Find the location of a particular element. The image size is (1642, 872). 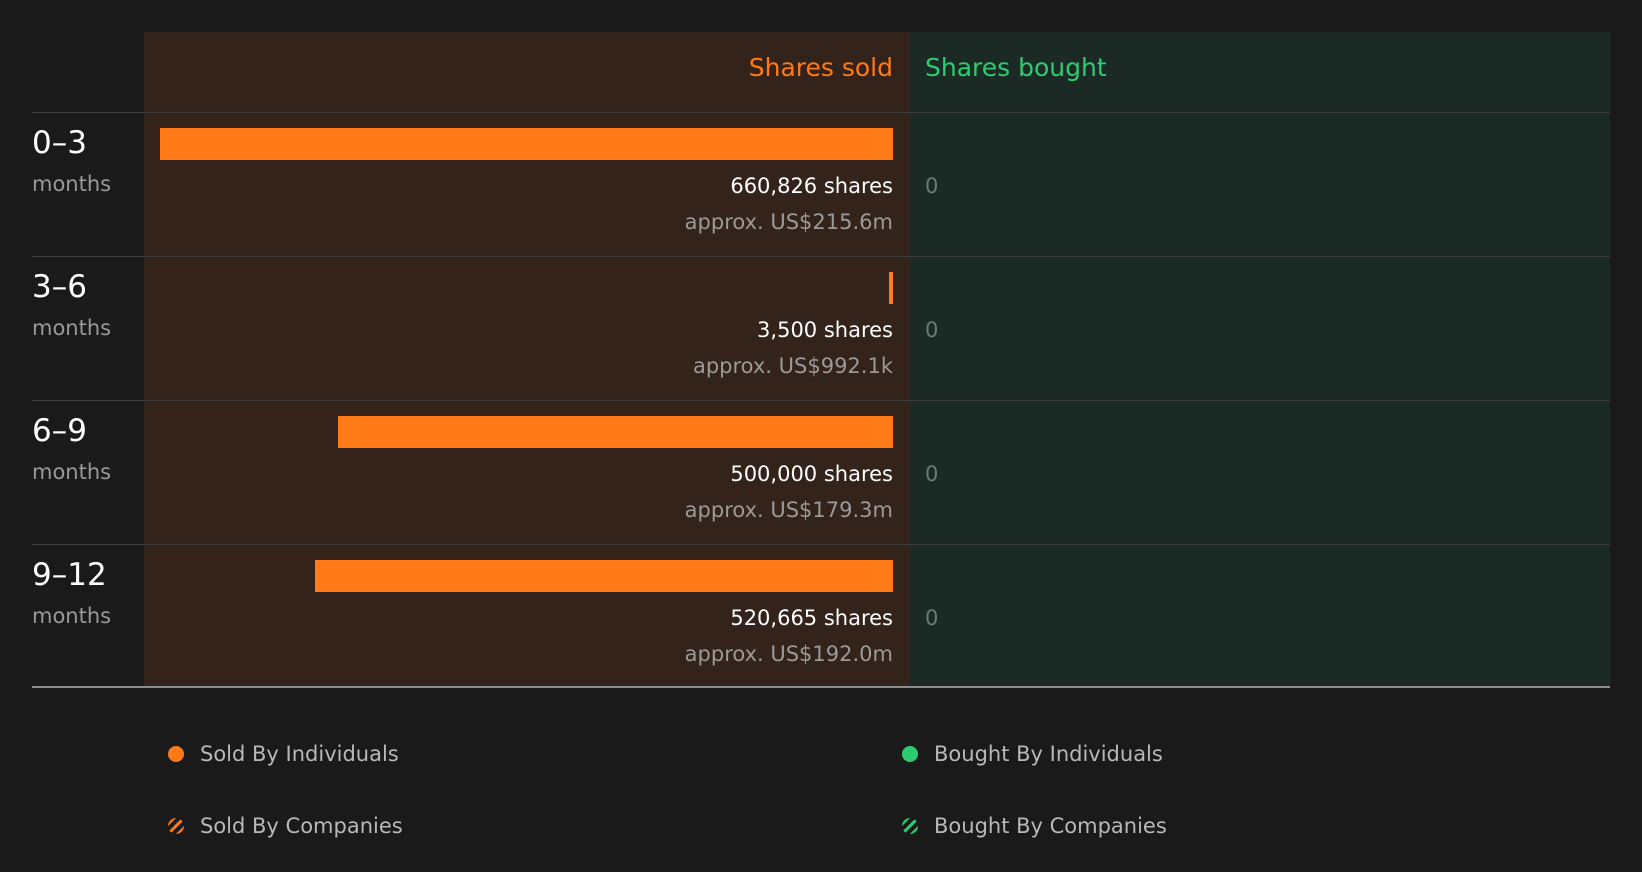

sold-value-label: approx. US$992.1k is located at coordinates (792, 366).